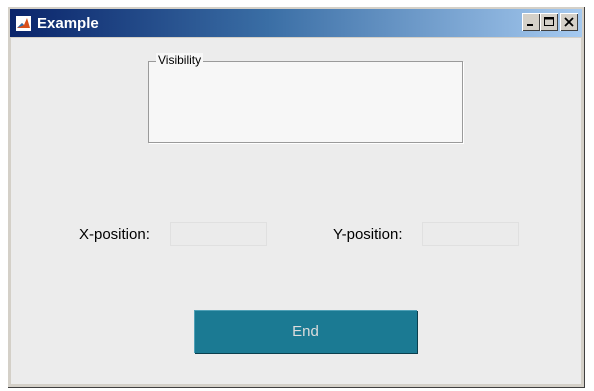  Describe the element at coordinates (218, 234) in the screenshot. I see `x-position-field` at that location.